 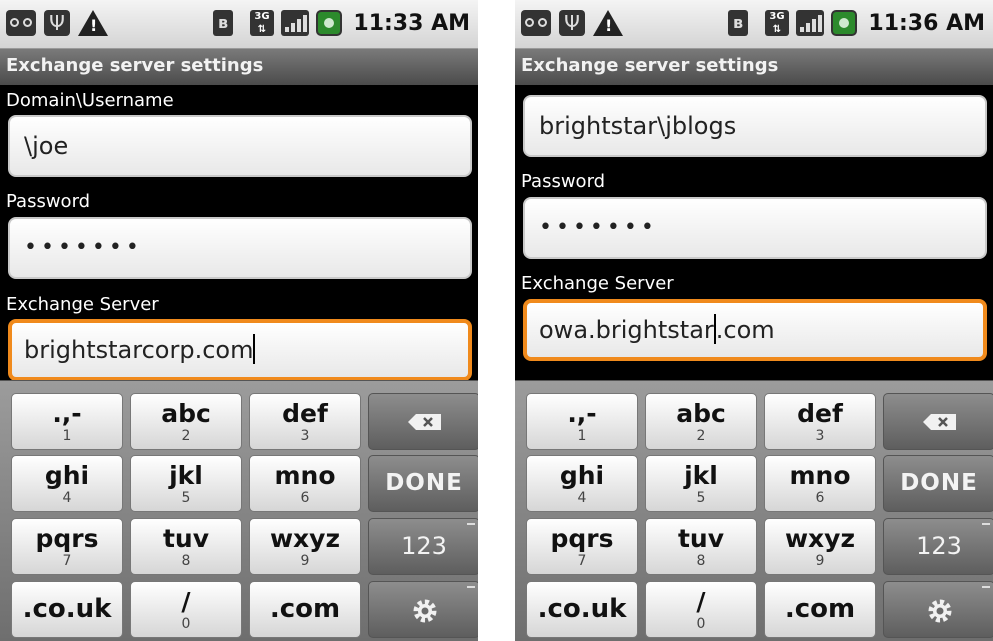 What do you see at coordinates (754, 24) in the screenshot?
I see `status-bar: Ψ ! ʙ 3G ⇅ 11:36 AM` at bounding box center [754, 24].